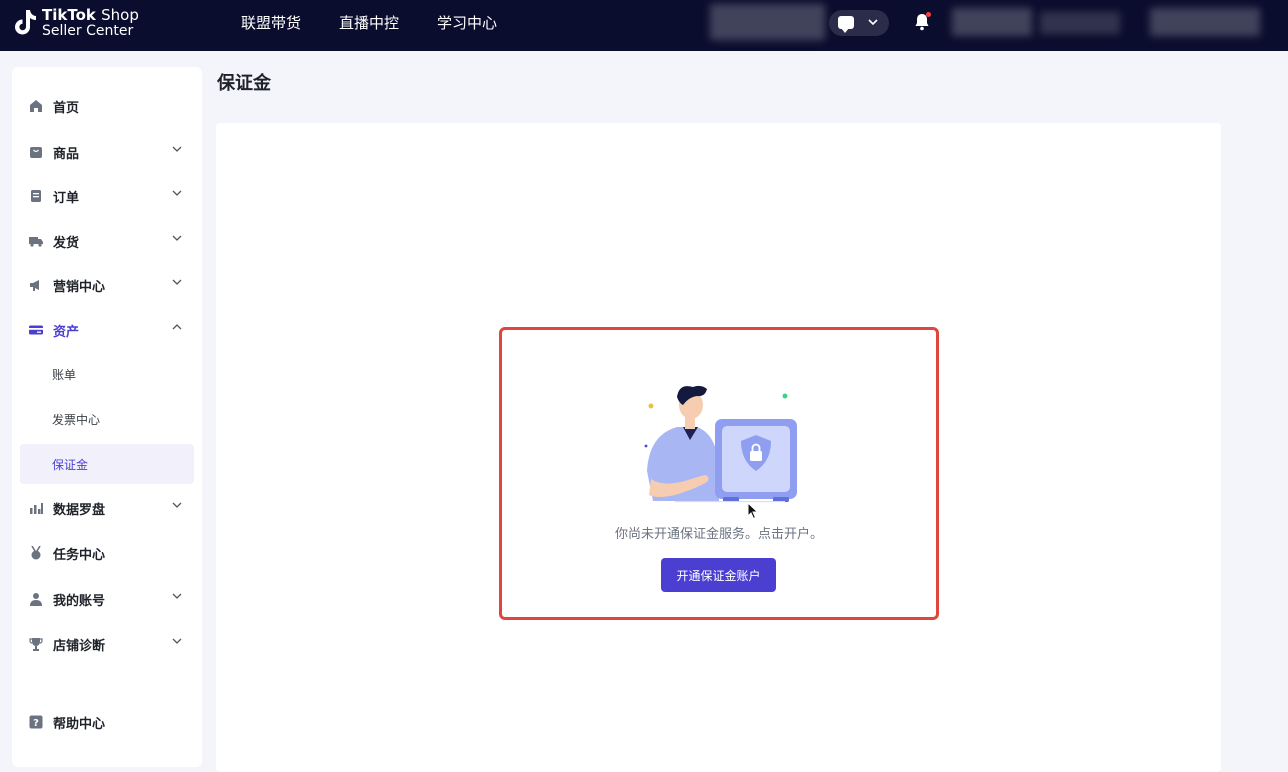 This screenshot has width=1288, height=772. What do you see at coordinates (718, 575) in the screenshot?
I see `open-deposit-account-button: 开通保证金账户` at bounding box center [718, 575].